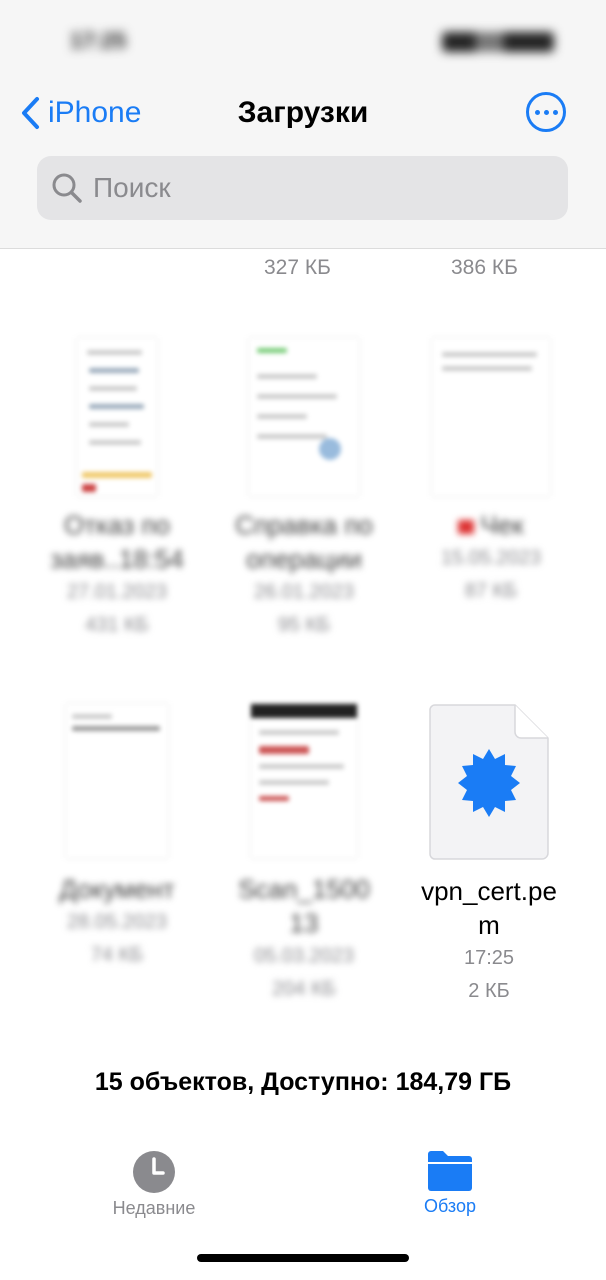 This screenshot has height=1280, width=606. What do you see at coordinates (303, 113) in the screenshot?
I see `nav-bar: iPhone Загрузки` at bounding box center [303, 113].